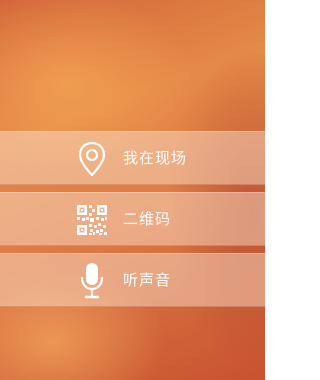 Image resolution: width=320 pixels, height=380 pixels. I want to click on menu-item-on-site: 我在现场, so click(132, 158).